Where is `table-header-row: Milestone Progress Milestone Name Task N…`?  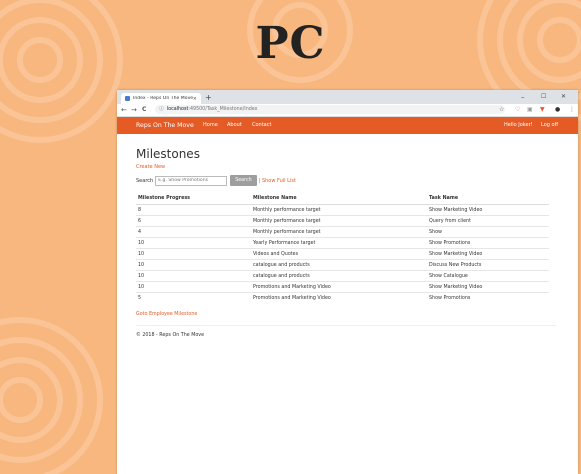
table-header-row: Milestone Progress Milestone Name Task N… is located at coordinates (342, 199).